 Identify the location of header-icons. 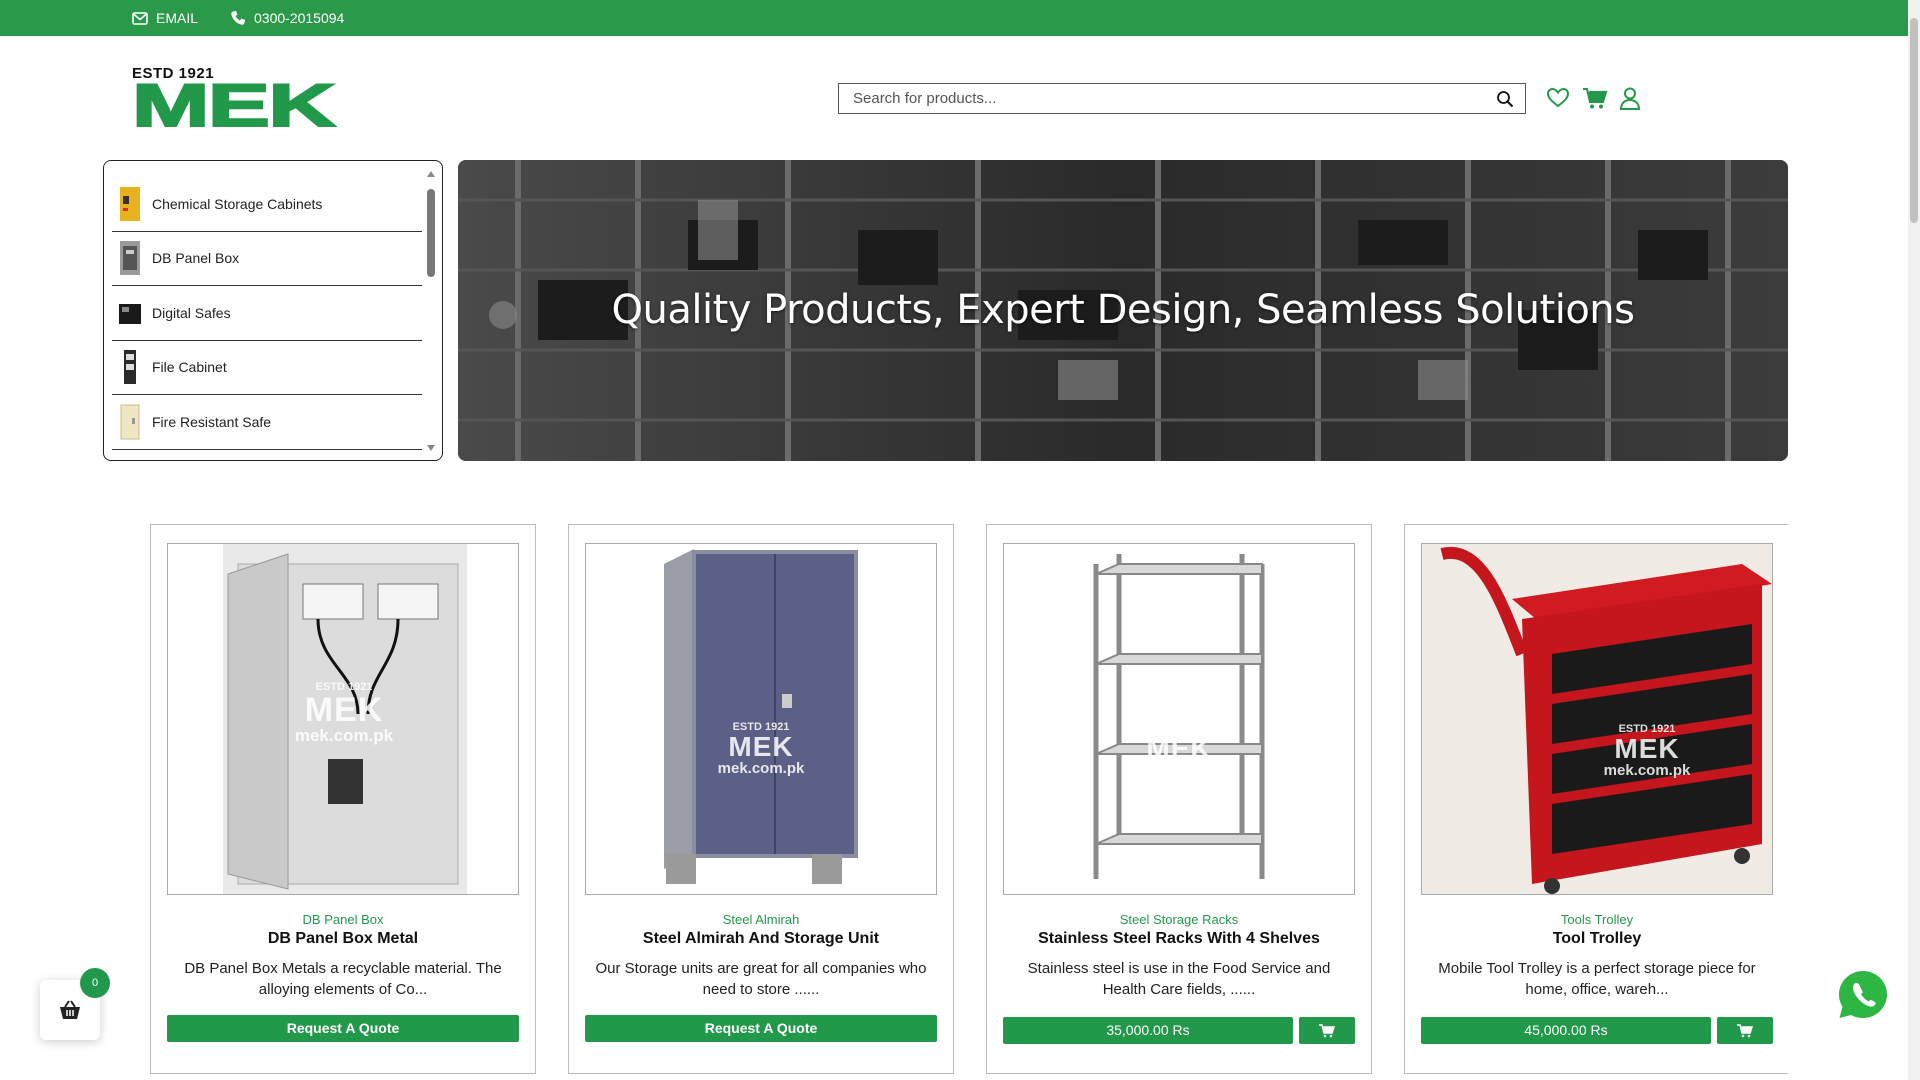
(1594, 98).